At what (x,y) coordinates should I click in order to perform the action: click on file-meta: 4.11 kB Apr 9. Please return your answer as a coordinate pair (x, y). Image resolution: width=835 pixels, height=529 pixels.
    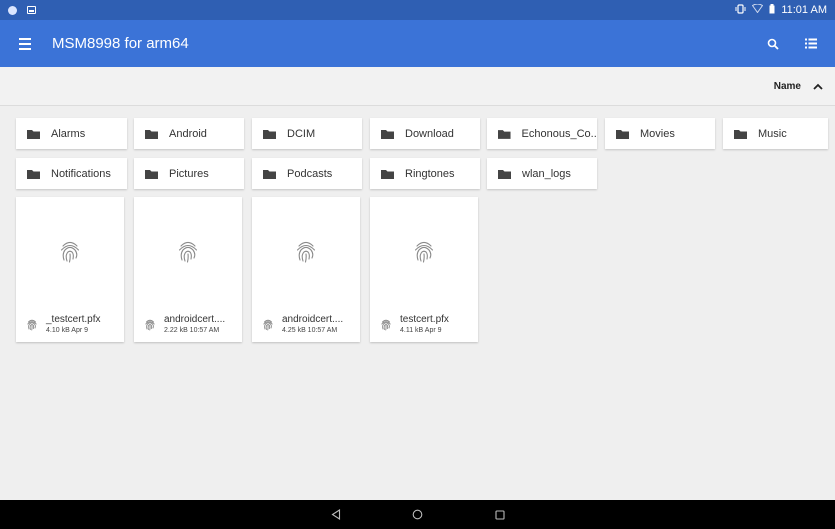
    Looking at the image, I should click on (421, 330).